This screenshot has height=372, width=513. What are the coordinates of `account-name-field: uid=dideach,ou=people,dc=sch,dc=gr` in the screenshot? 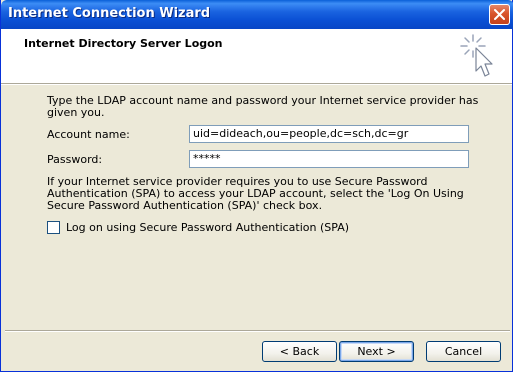 It's located at (329, 134).